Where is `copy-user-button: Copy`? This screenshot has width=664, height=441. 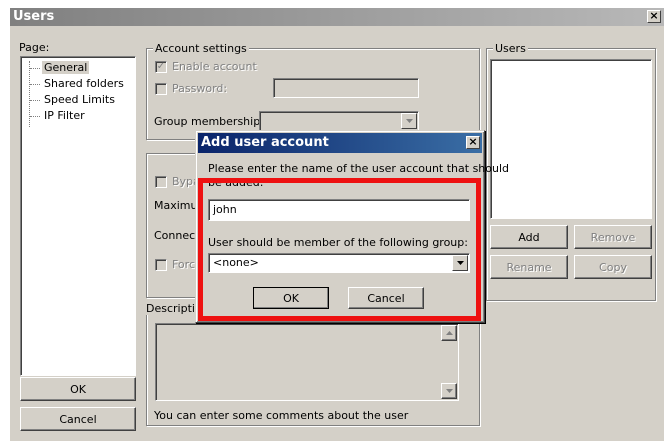 copy-user-button: Copy is located at coordinates (613, 267).